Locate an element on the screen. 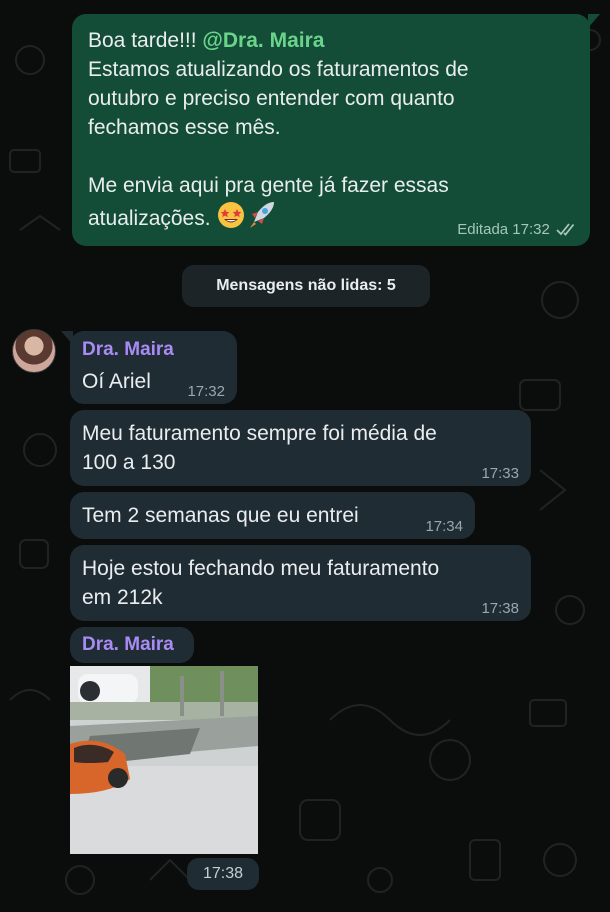 The height and width of the screenshot is (912, 610). unread-messages-divider: Mensagens não lidas: 5 is located at coordinates (306, 286).